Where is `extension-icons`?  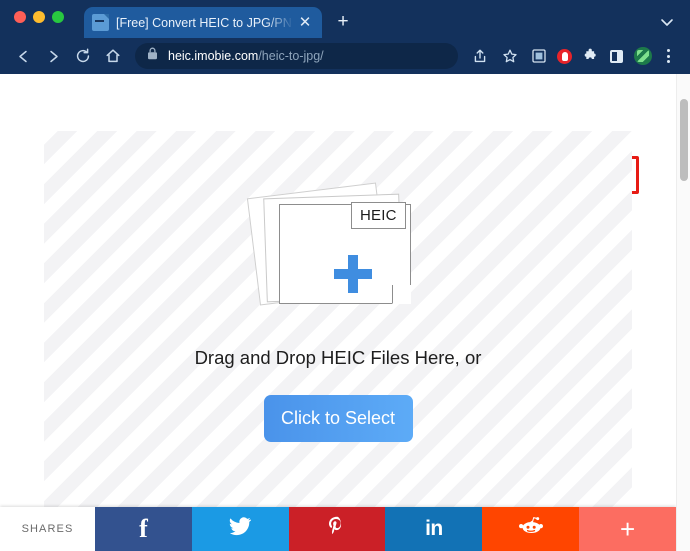 extension-icons is located at coordinates (603, 56).